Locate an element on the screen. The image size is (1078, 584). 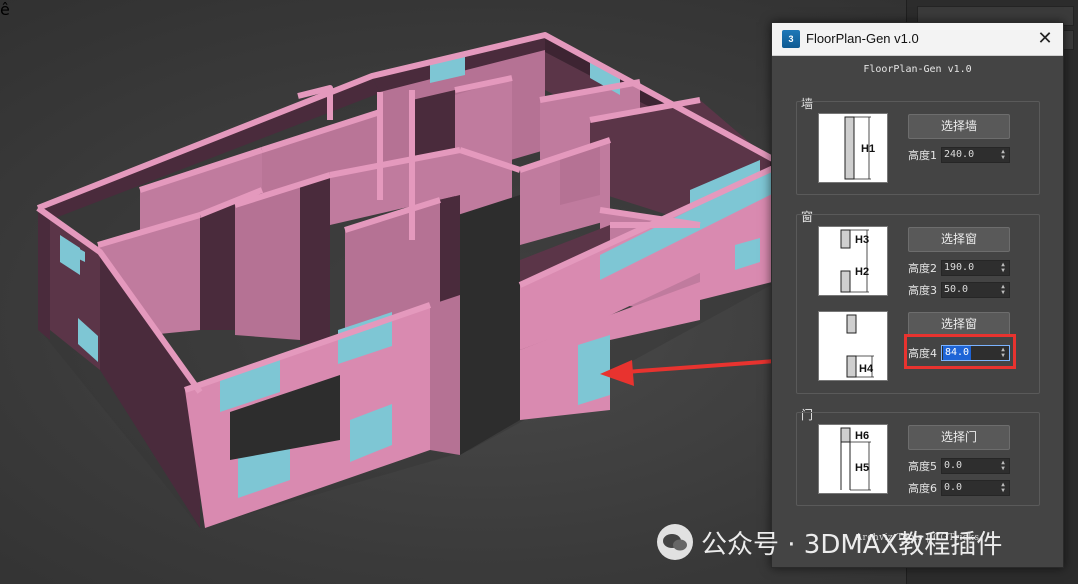
height2-value: 190.0 is located at coordinates (959, 267).